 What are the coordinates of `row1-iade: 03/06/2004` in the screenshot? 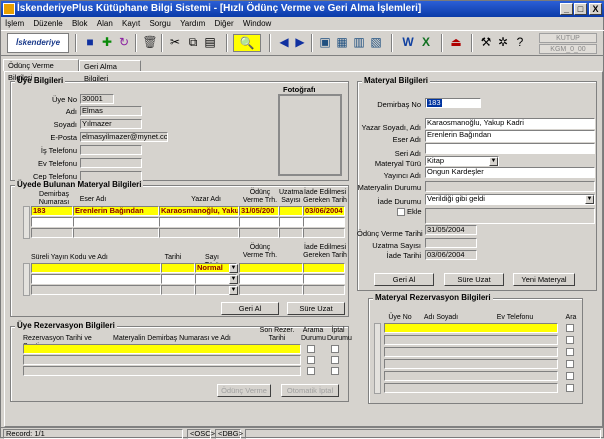 It's located at (324, 211).